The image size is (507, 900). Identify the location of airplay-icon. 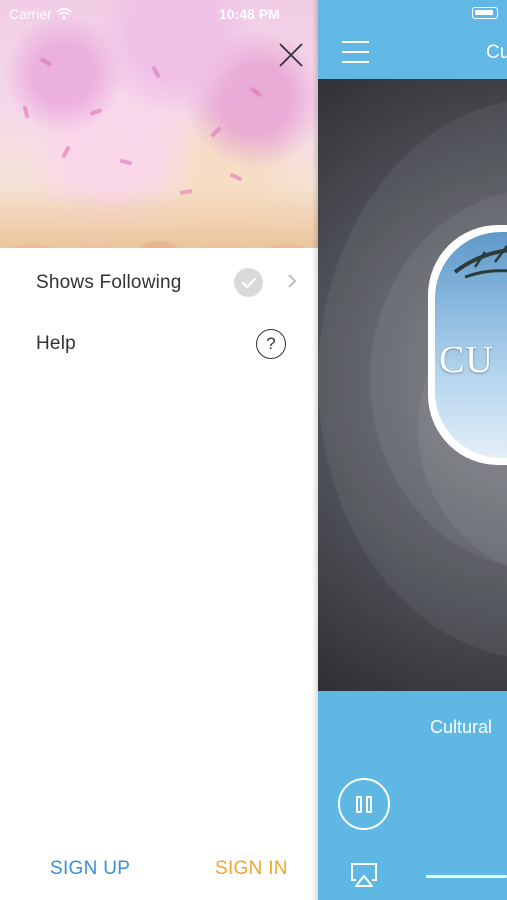
(364, 875).